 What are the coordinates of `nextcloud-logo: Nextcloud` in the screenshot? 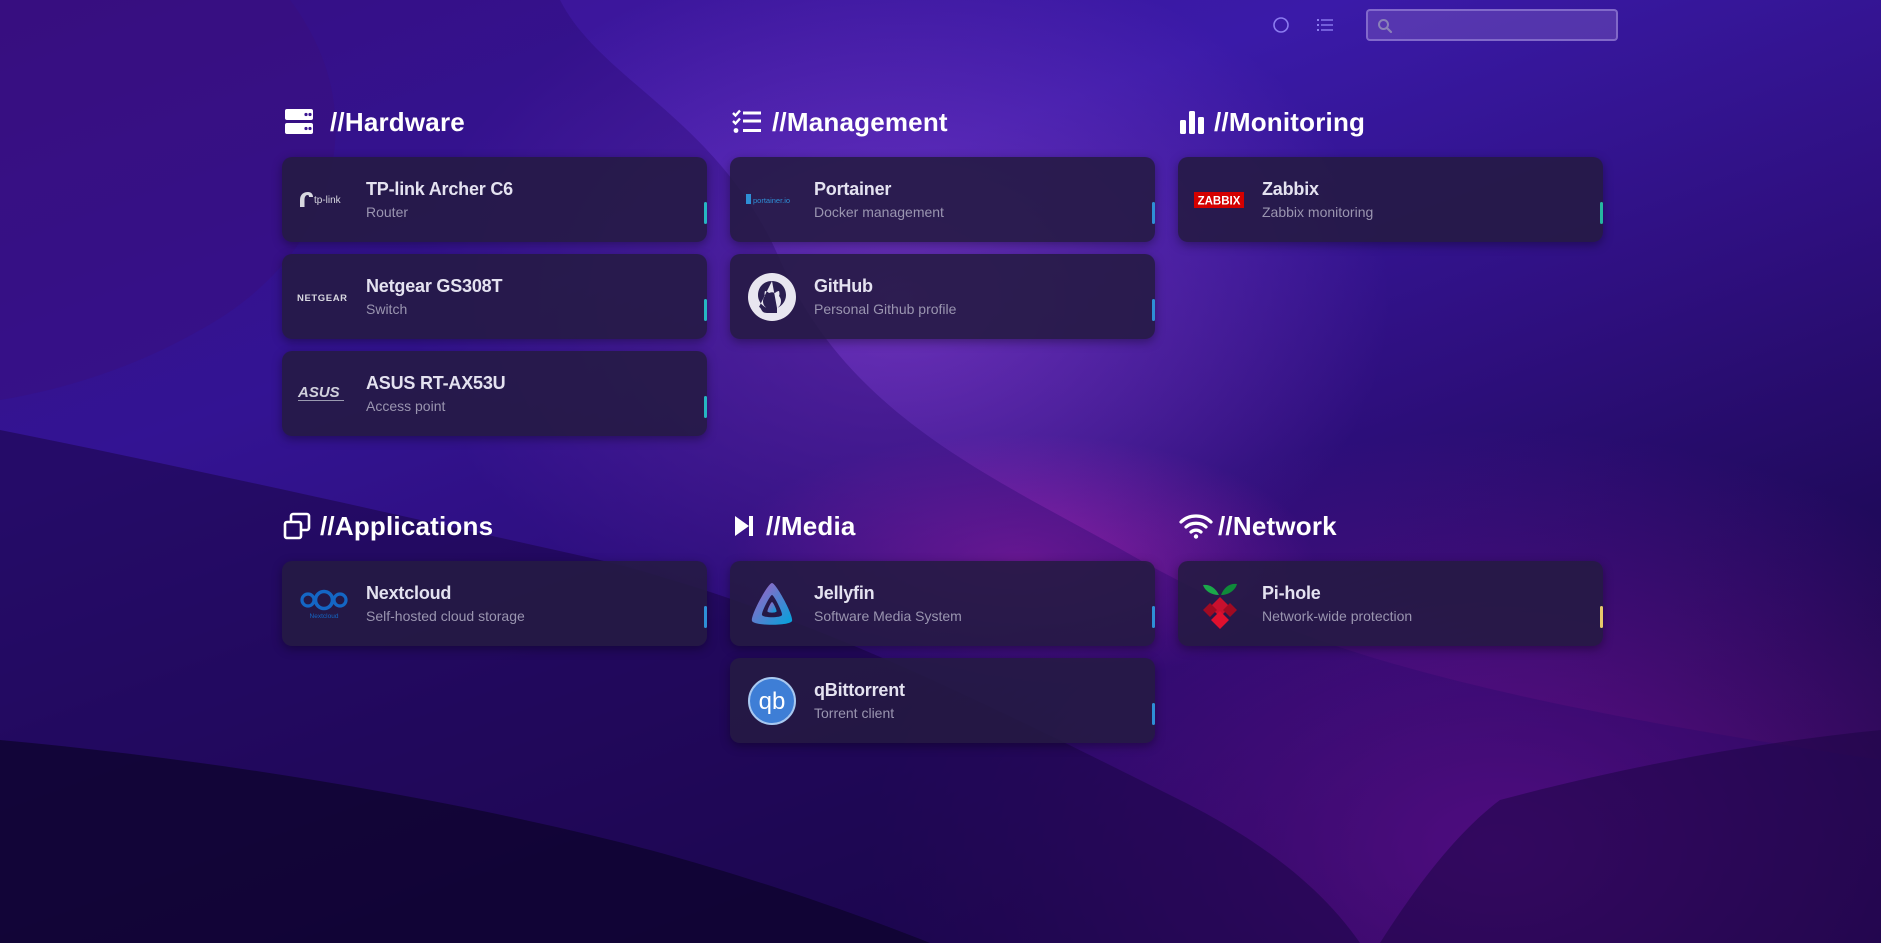 It's located at (324, 604).